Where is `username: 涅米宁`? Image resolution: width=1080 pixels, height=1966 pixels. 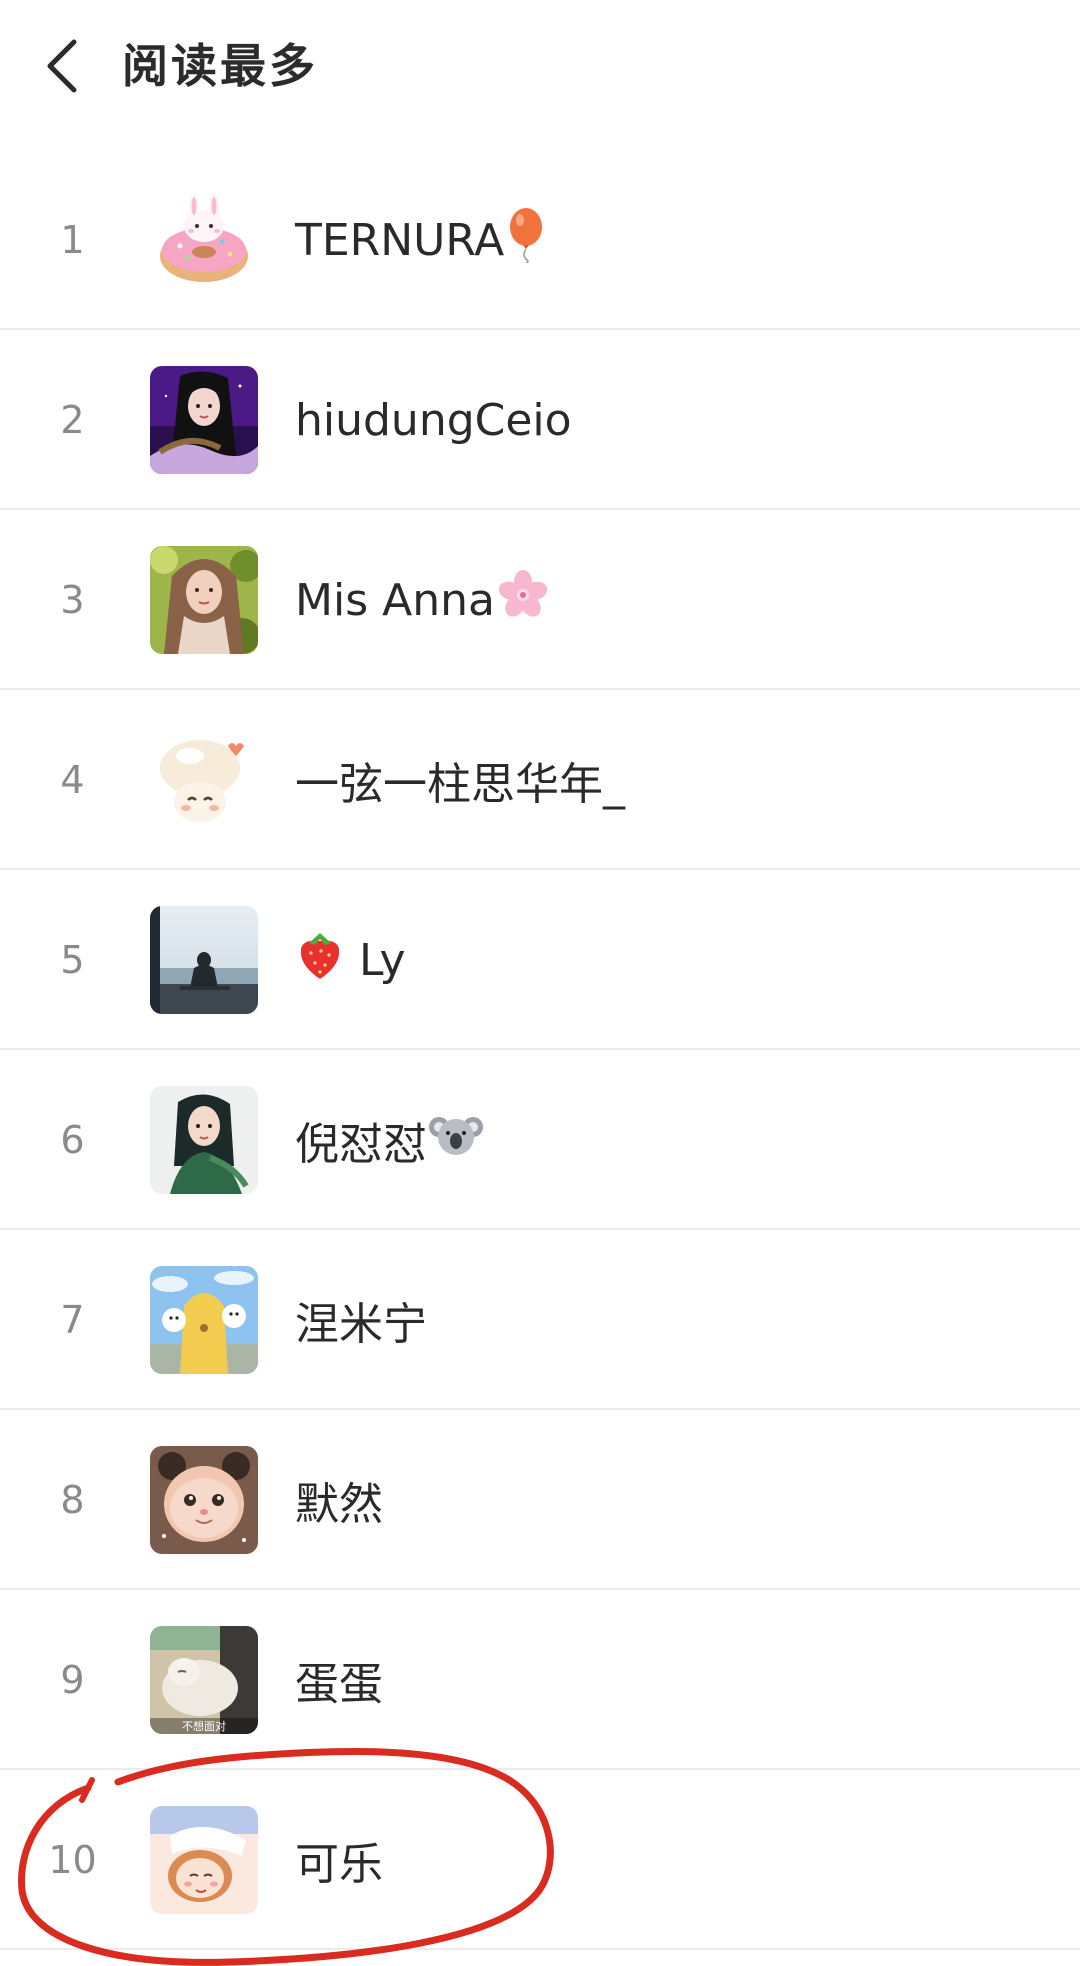 username: 涅米宁 is located at coordinates (361, 1320).